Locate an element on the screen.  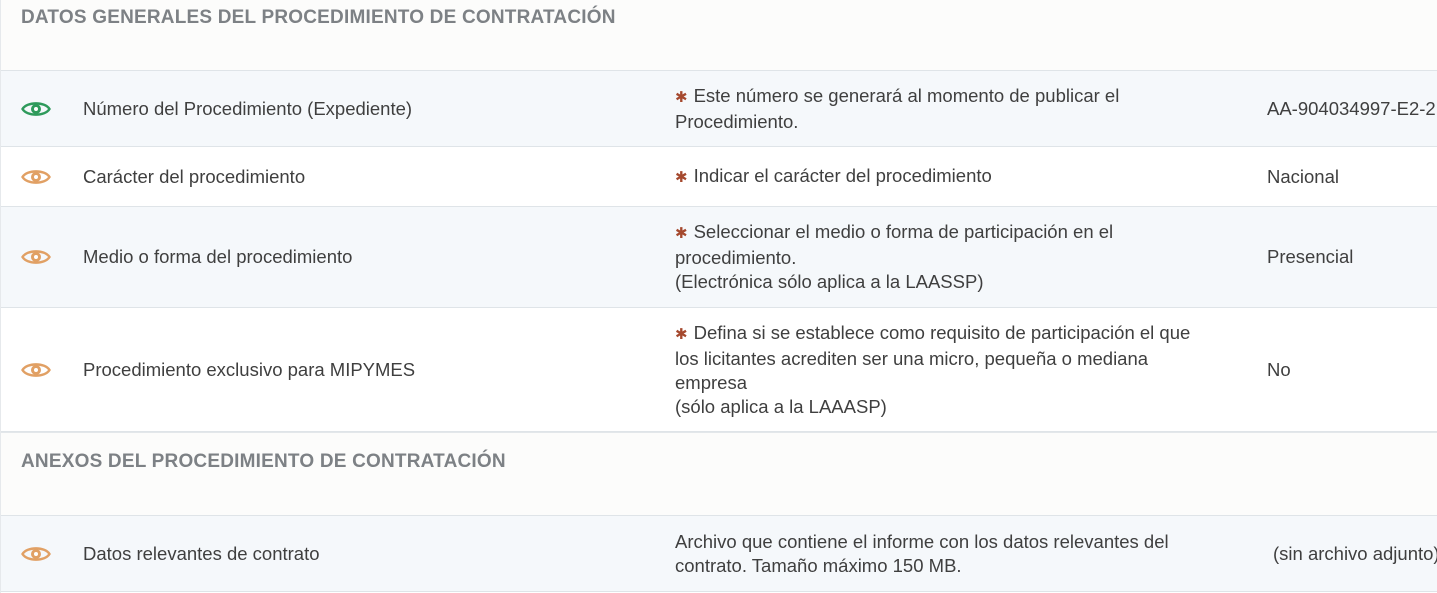
field-value: No is located at coordinates (1279, 369).